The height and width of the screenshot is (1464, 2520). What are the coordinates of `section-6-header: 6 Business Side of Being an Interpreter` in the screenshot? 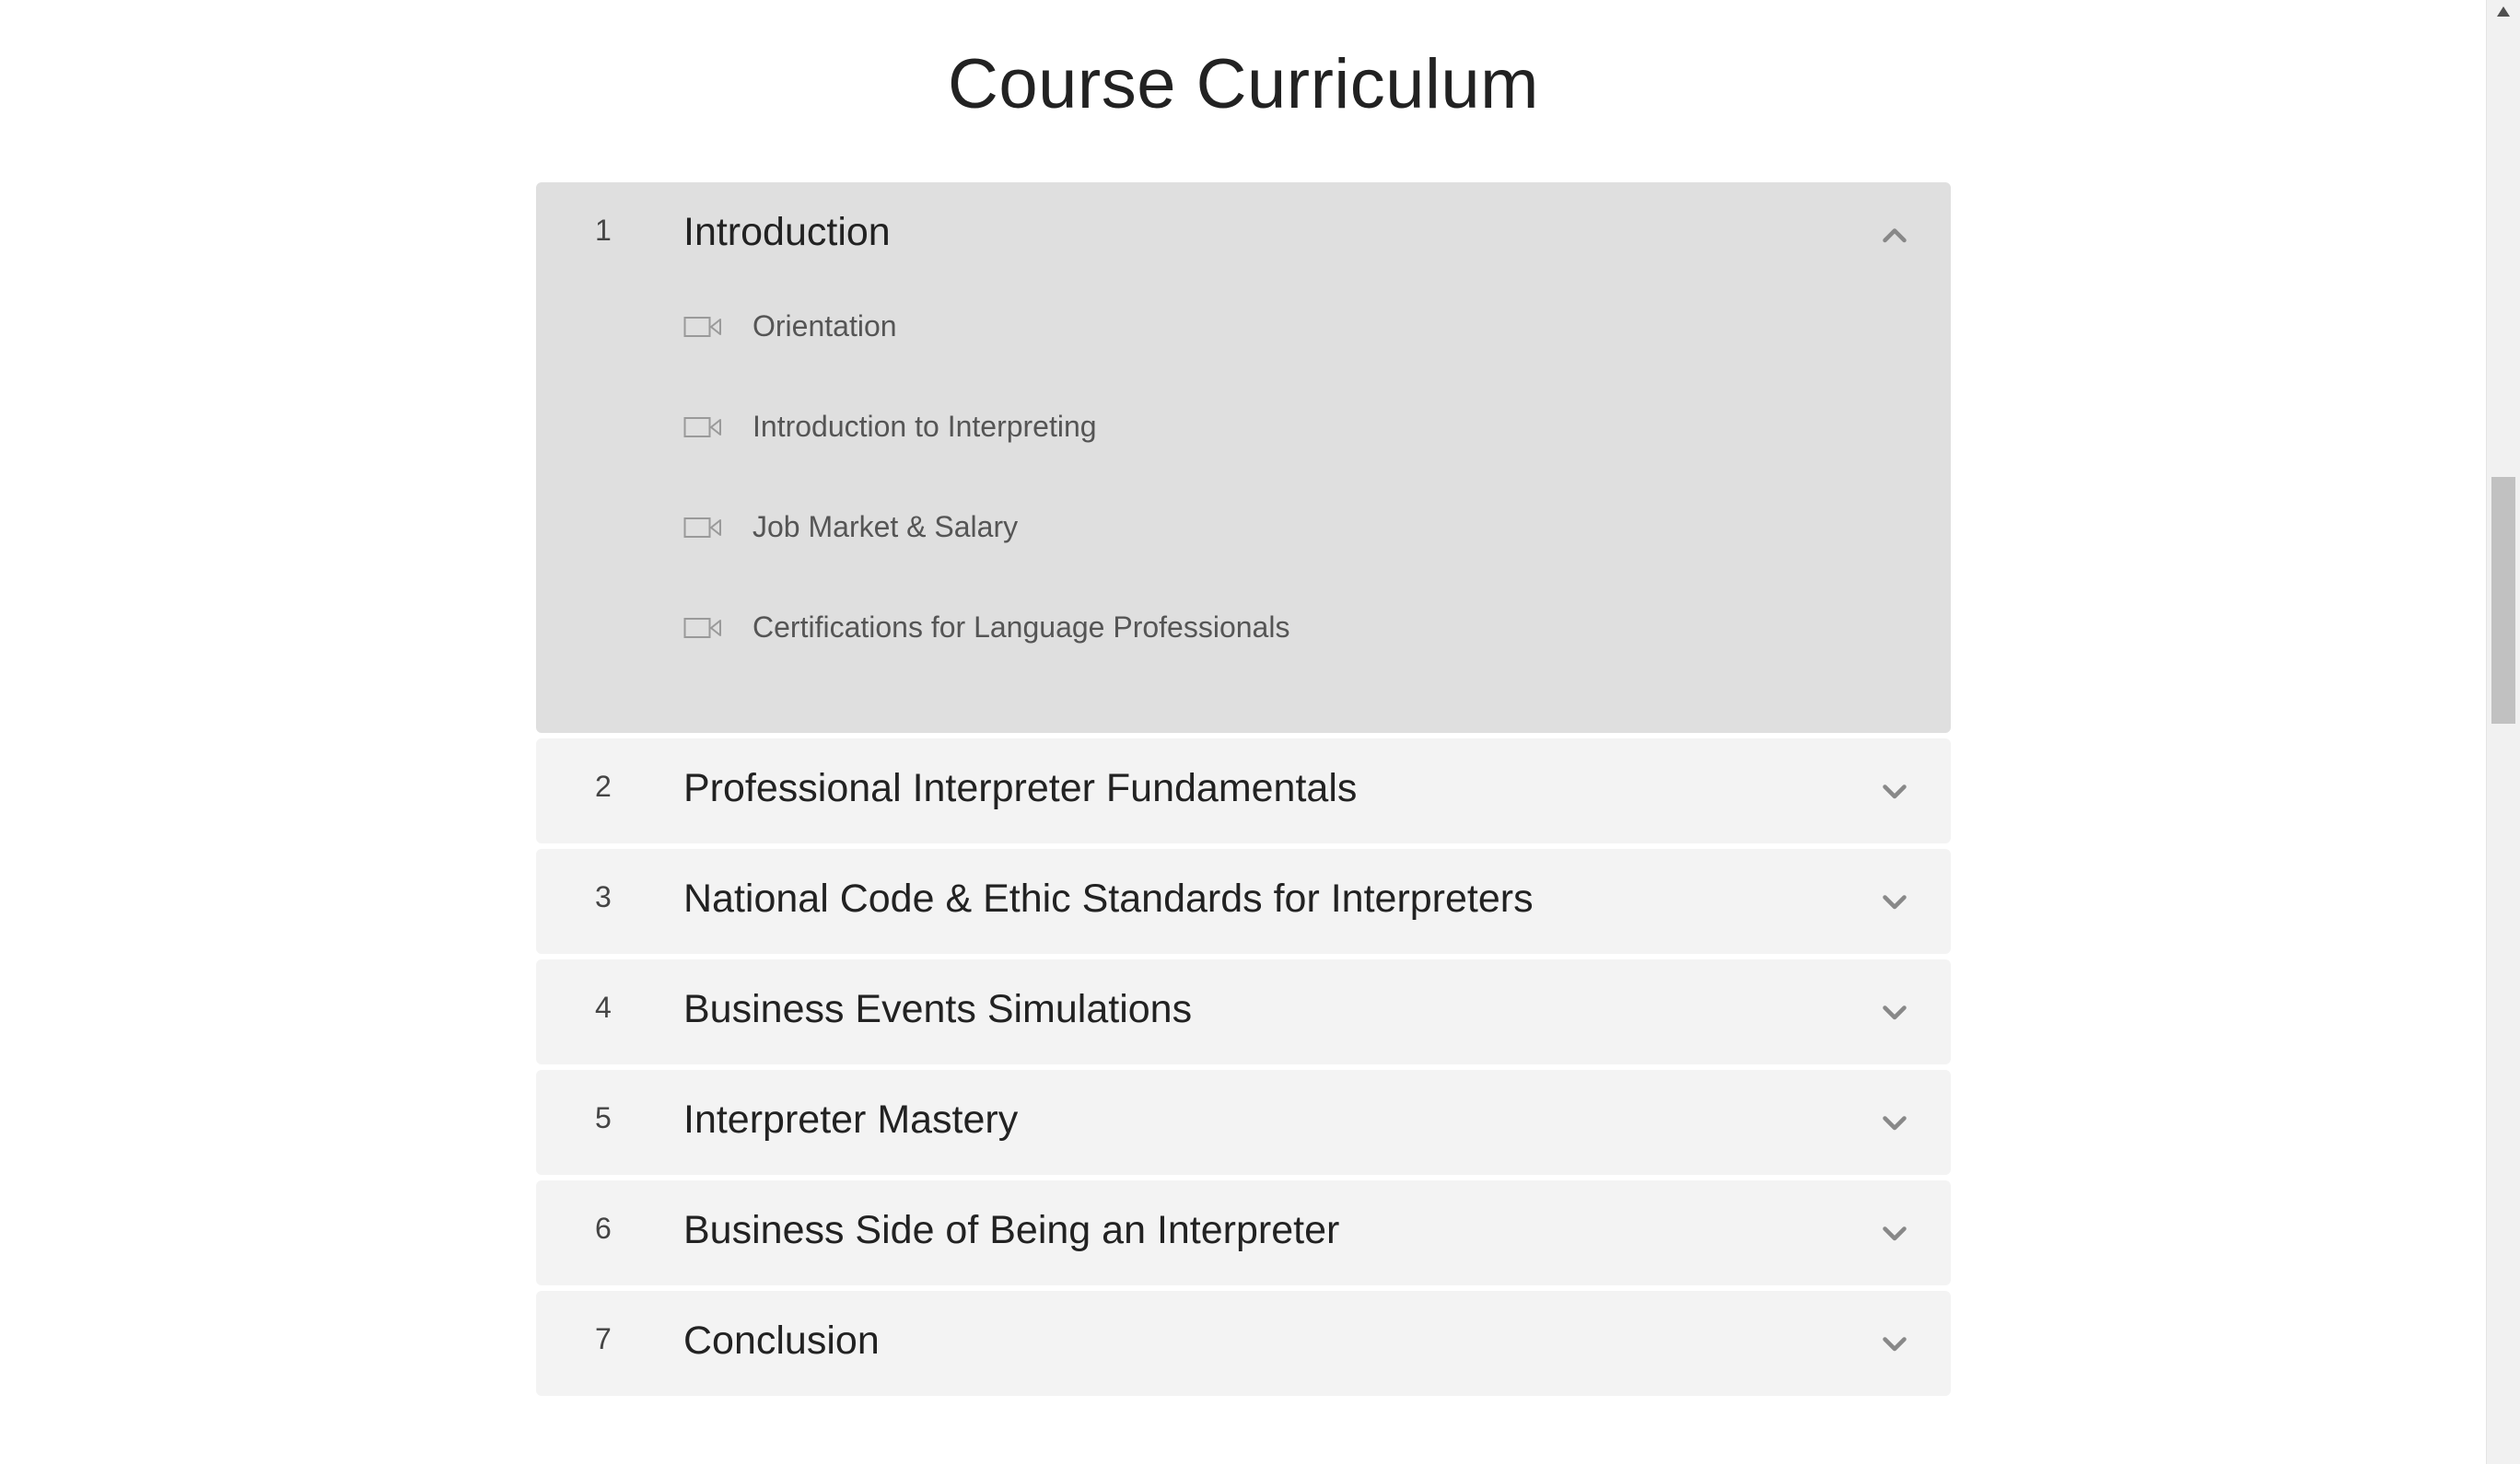 It's located at (1243, 1233).